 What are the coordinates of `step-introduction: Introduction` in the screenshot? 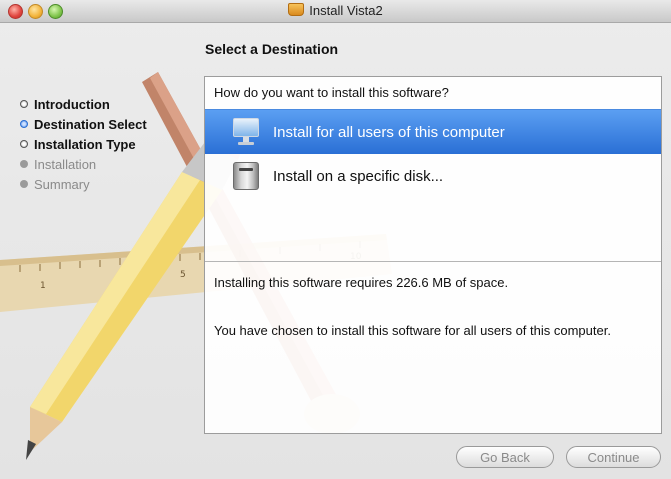 It's located at (83, 104).